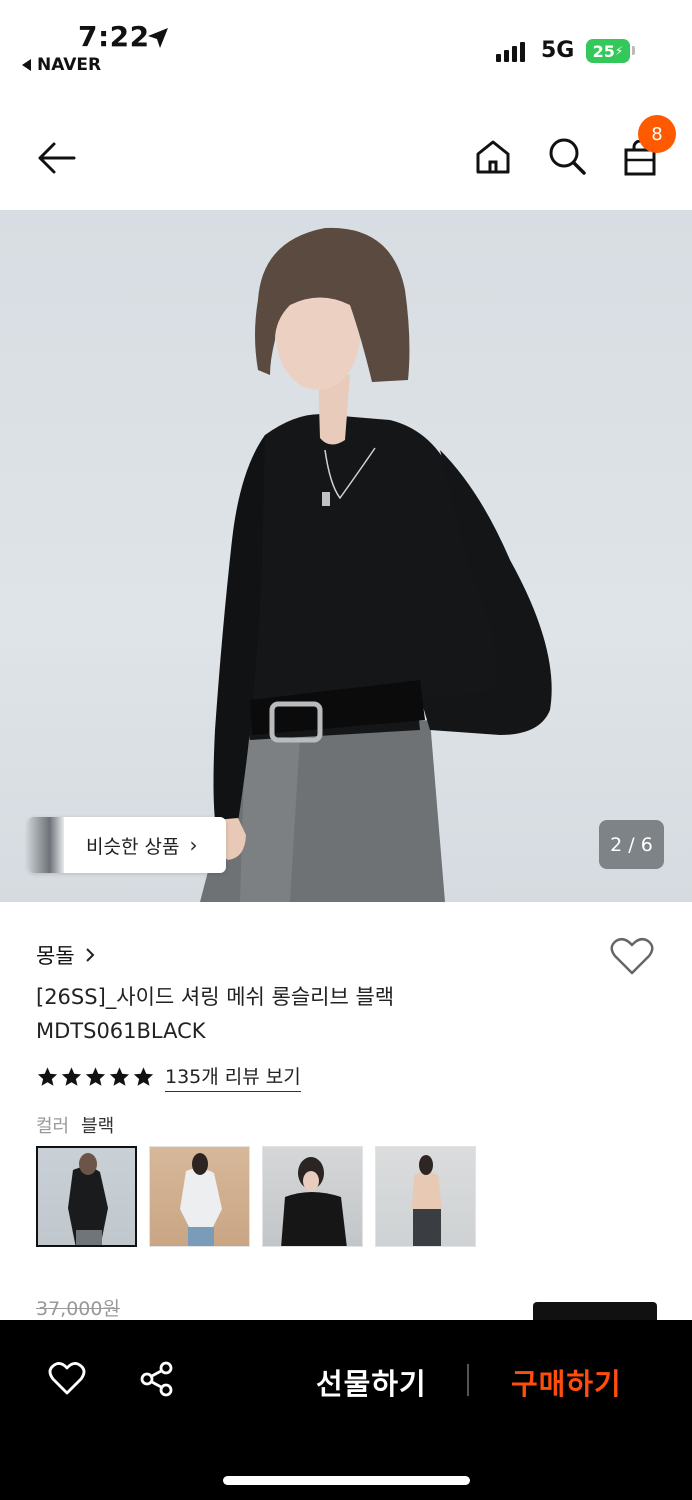 The width and height of the screenshot is (692, 1500). I want to click on similar-thumbnail, so click(46, 845).